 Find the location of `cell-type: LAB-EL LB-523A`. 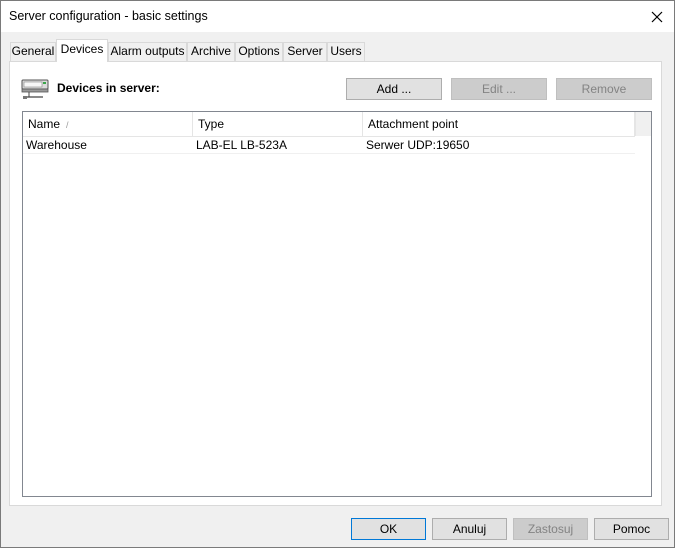

cell-type: LAB-EL LB-523A is located at coordinates (241, 145).